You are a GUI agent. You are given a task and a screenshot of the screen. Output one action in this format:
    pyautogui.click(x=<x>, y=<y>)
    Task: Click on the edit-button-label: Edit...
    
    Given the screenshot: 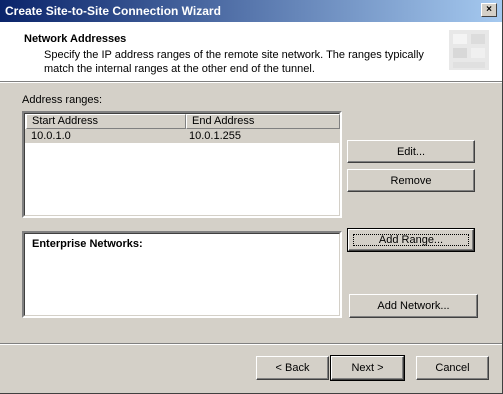 What is the action you would take?
    pyautogui.click(x=411, y=151)
    